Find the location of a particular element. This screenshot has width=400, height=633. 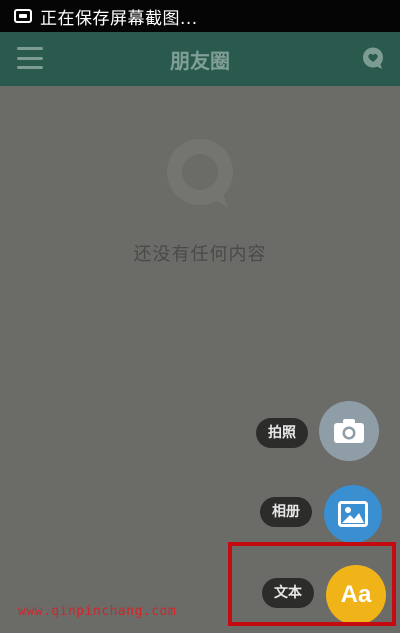

empty-state-message: 还没有任何内容 is located at coordinates (200, 254).